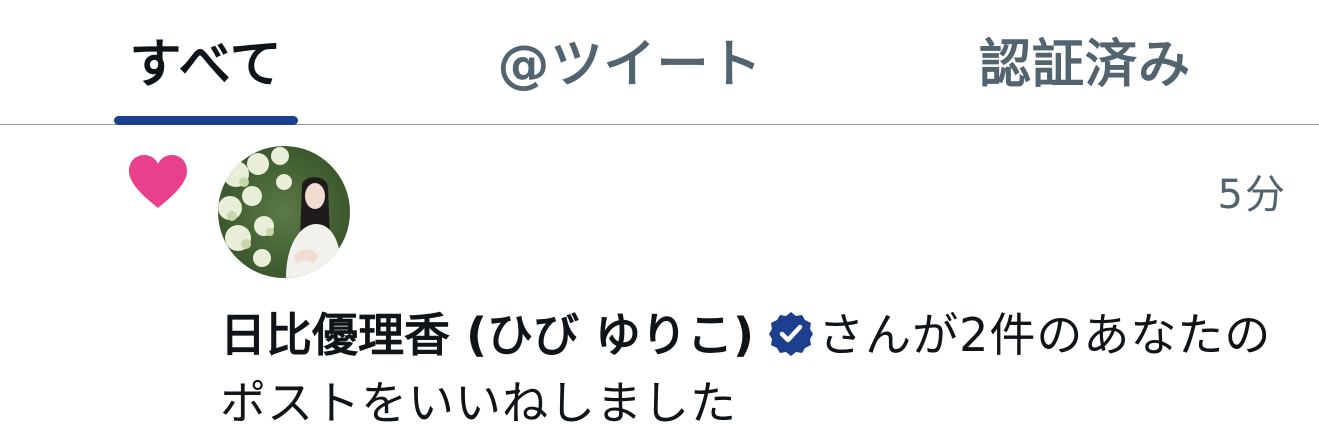 The height and width of the screenshot is (440, 1319). Describe the element at coordinates (158, 181) in the screenshot. I see `heart-icon` at that location.